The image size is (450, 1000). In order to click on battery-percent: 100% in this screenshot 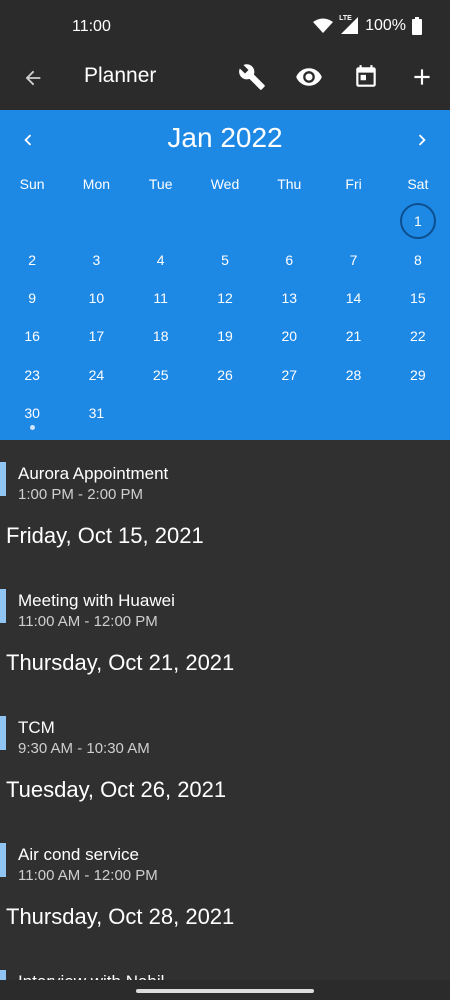, I will do `click(385, 25)`.